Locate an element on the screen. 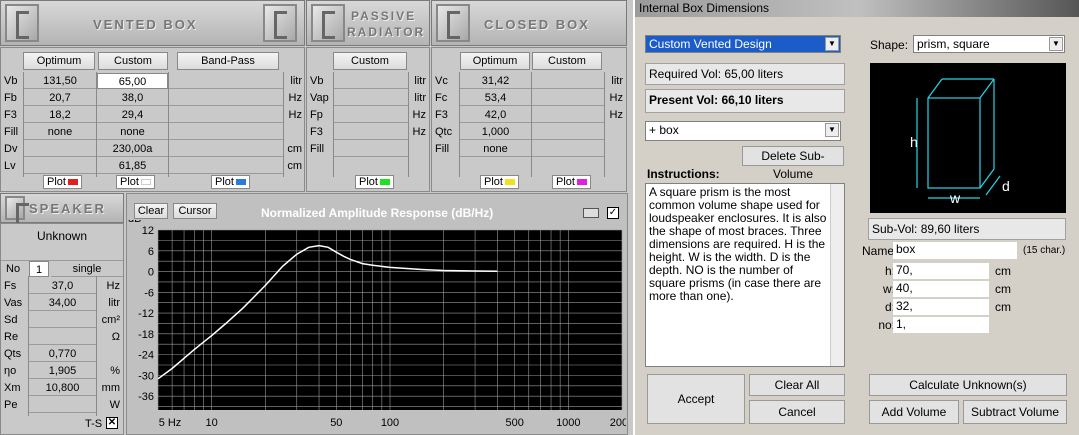  subtract-volume-button: Subtract Volume is located at coordinates (1015, 412).